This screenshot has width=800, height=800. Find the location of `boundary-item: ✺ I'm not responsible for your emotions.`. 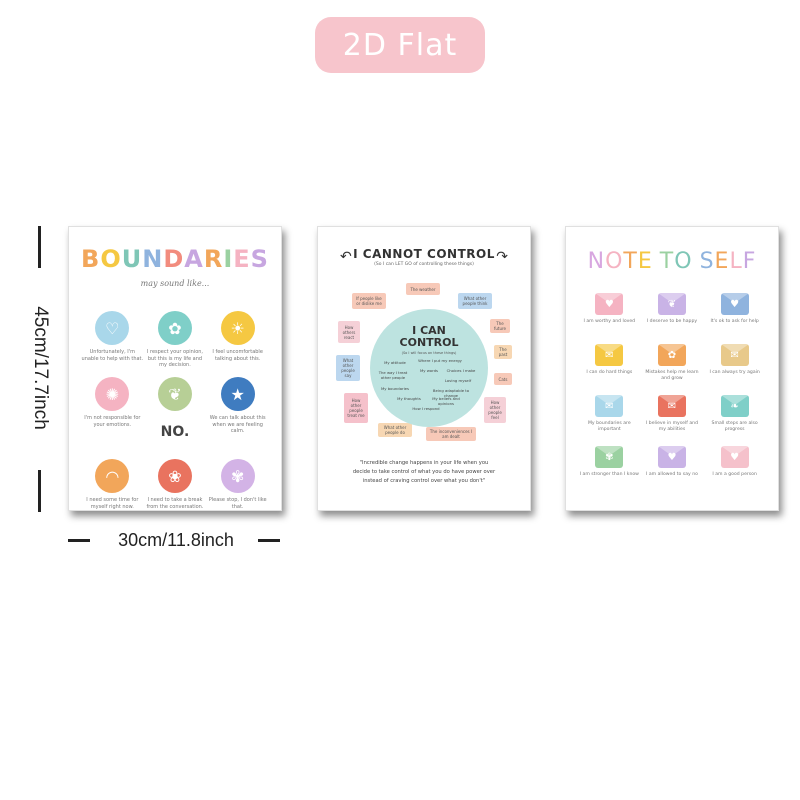

boundary-item: ✺ I'm not responsible for your emotions. is located at coordinates (112, 414).